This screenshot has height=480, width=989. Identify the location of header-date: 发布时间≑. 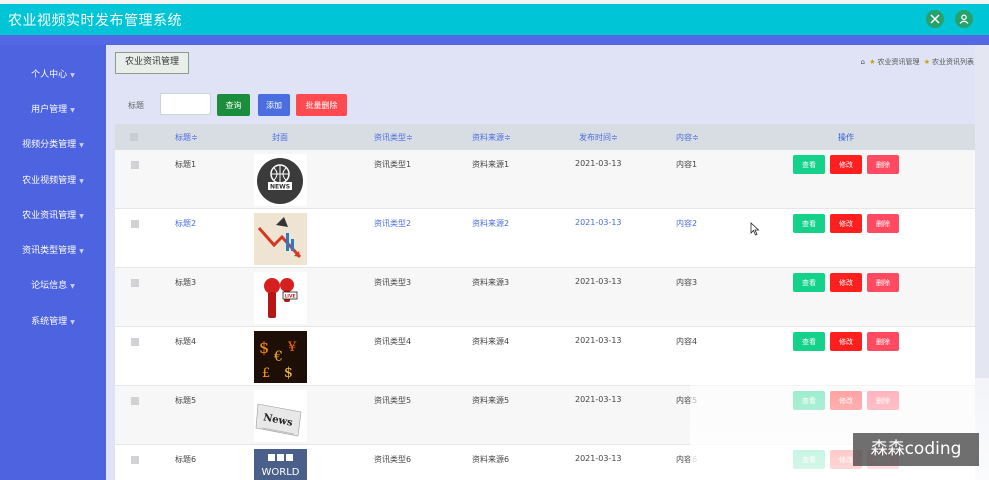
(598, 137).